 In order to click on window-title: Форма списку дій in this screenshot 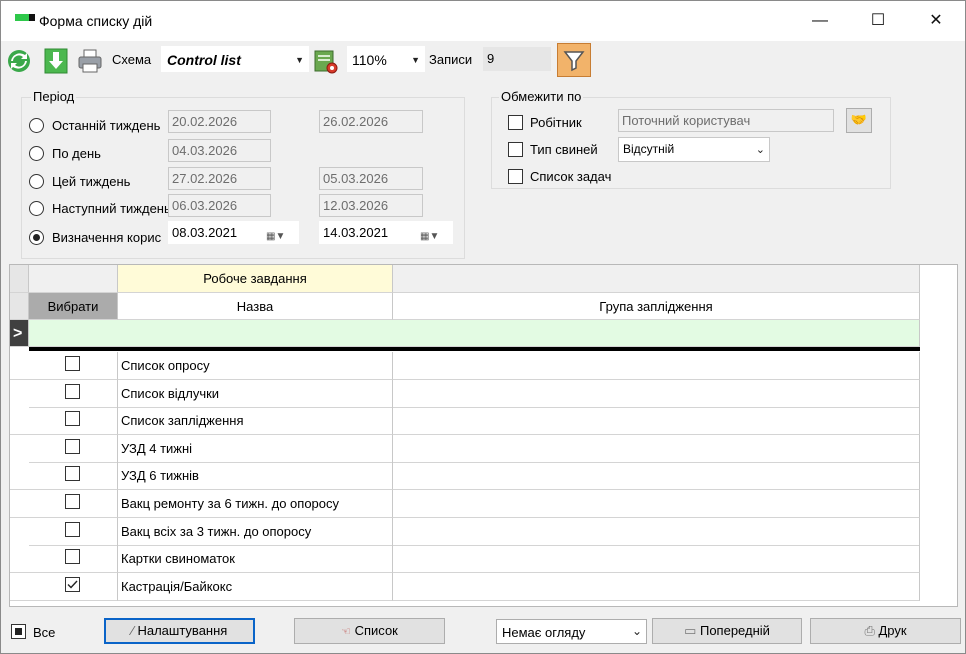, I will do `click(96, 21)`.